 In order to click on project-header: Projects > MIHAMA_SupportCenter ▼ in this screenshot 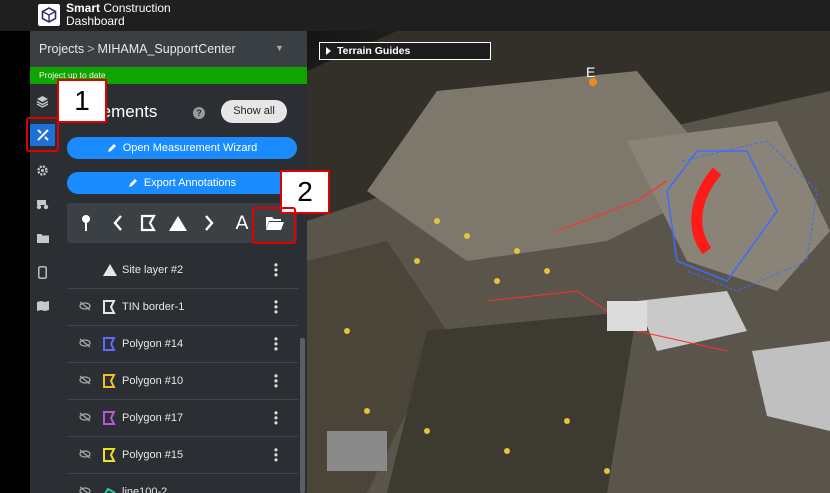, I will do `click(174, 49)`.